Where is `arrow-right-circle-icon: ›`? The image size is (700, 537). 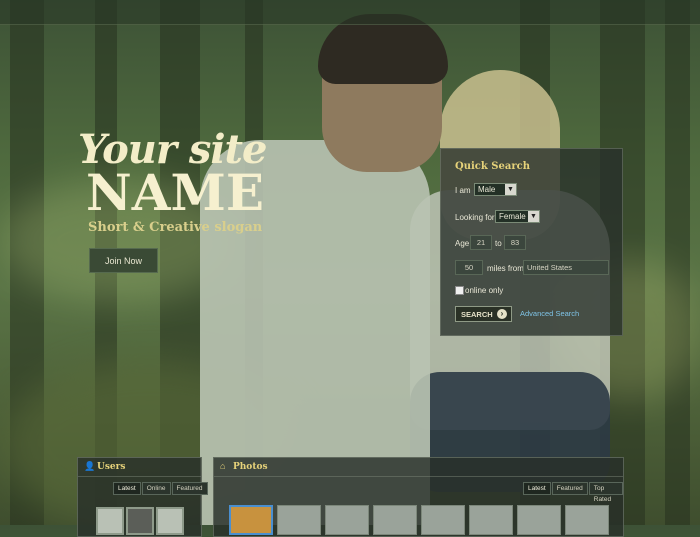
arrow-right-circle-icon: › is located at coordinates (502, 314).